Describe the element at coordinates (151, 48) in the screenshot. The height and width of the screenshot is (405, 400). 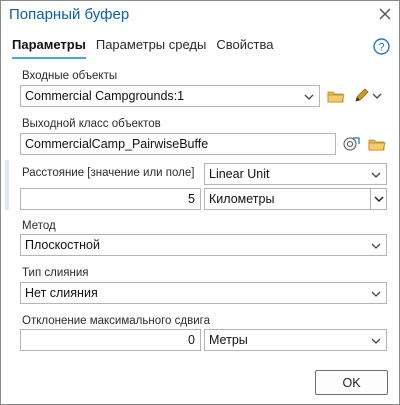
I see `tab-environments: Параметры среды` at that location.